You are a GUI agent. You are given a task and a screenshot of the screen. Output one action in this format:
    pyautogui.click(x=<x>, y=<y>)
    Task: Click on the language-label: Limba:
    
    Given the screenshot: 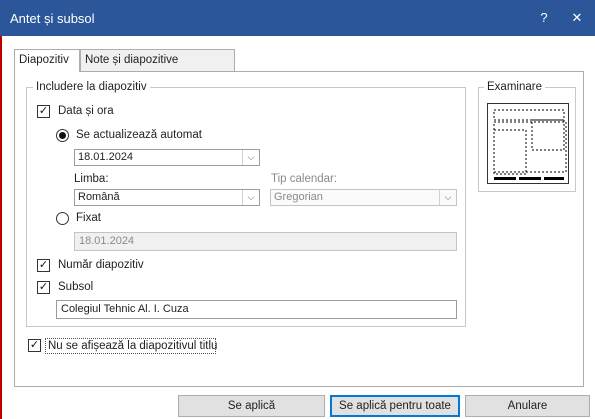 What is the action you would take?
    pyautogui.click(x=91, y=179)
    